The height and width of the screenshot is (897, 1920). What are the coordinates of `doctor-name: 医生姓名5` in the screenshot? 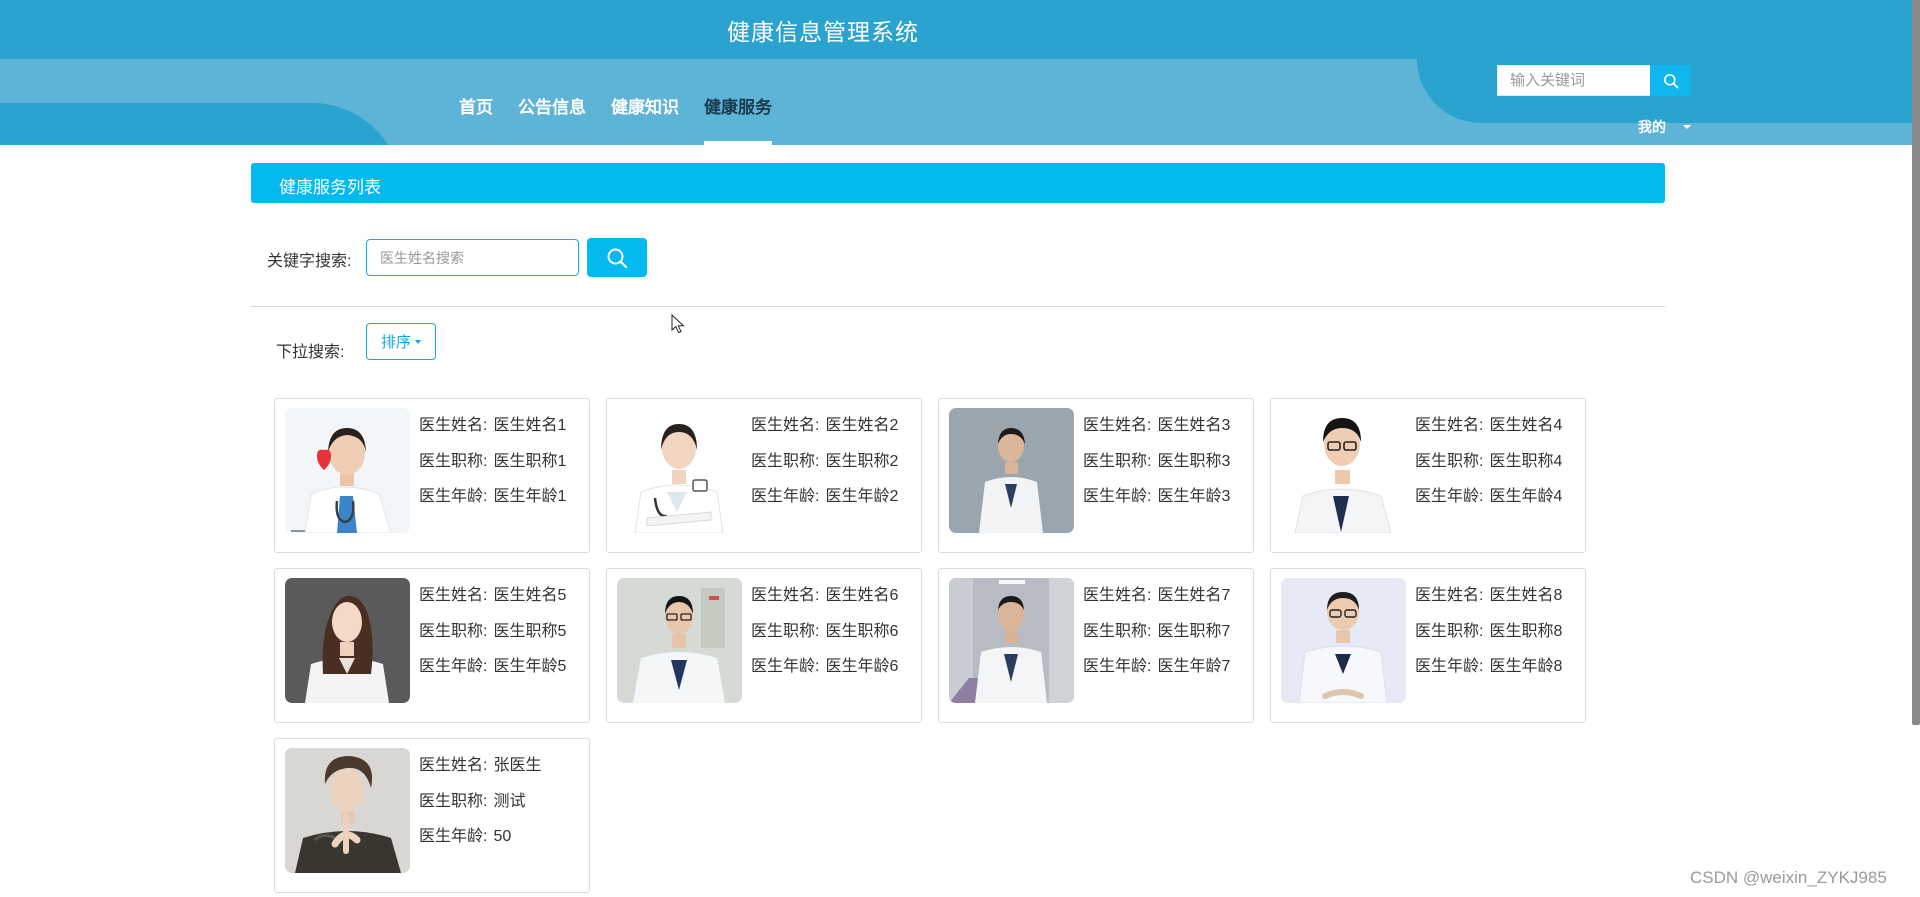 It's located at (530, 595).